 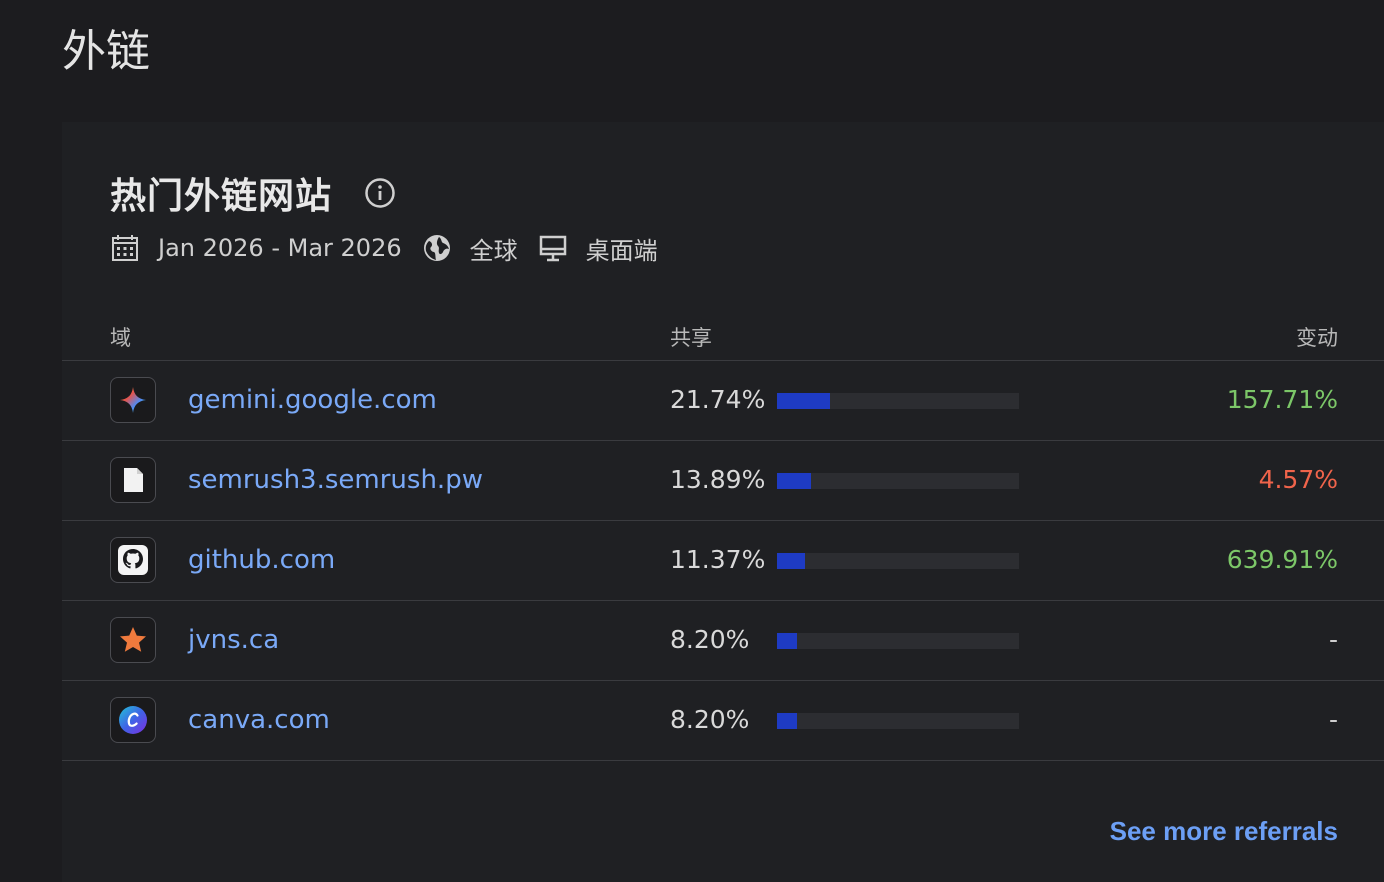 What do you see at coordinates (120, 337) in the screenshot?
I see `column-header-domain: 域` at bounding box center [120, 337].